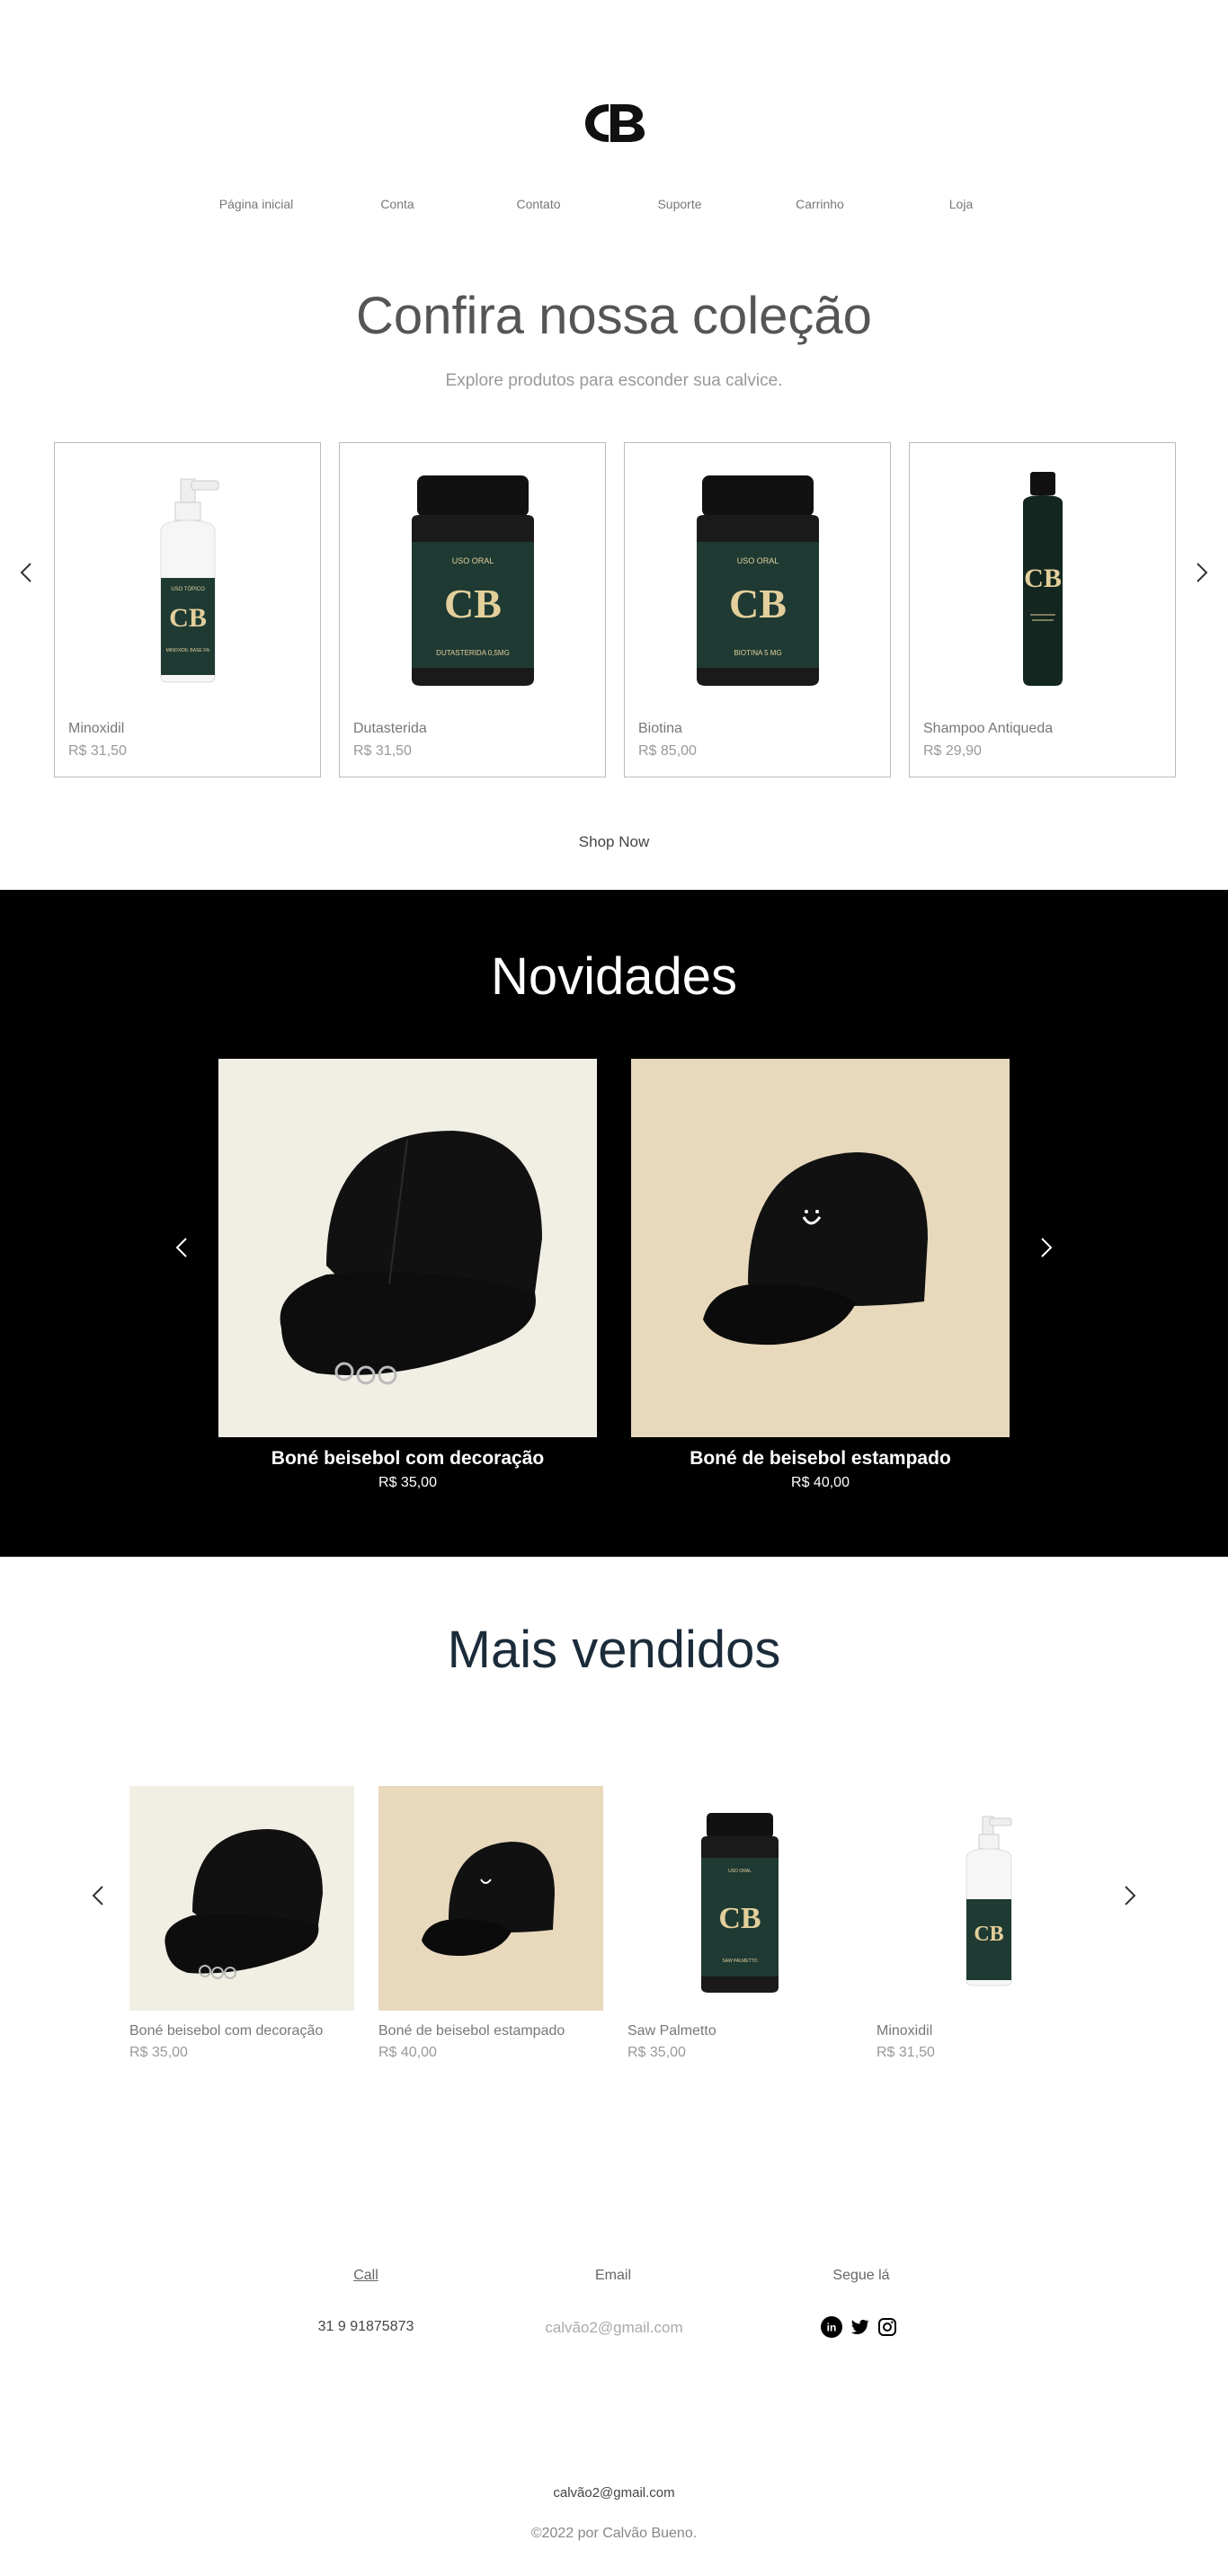 This screenshot has height=2576, width=1228. What do you see at coordinates (988, 728) in the screenshot?
I see `product-name: Shampoo Antiqueda` at bounding box center [988, 728].